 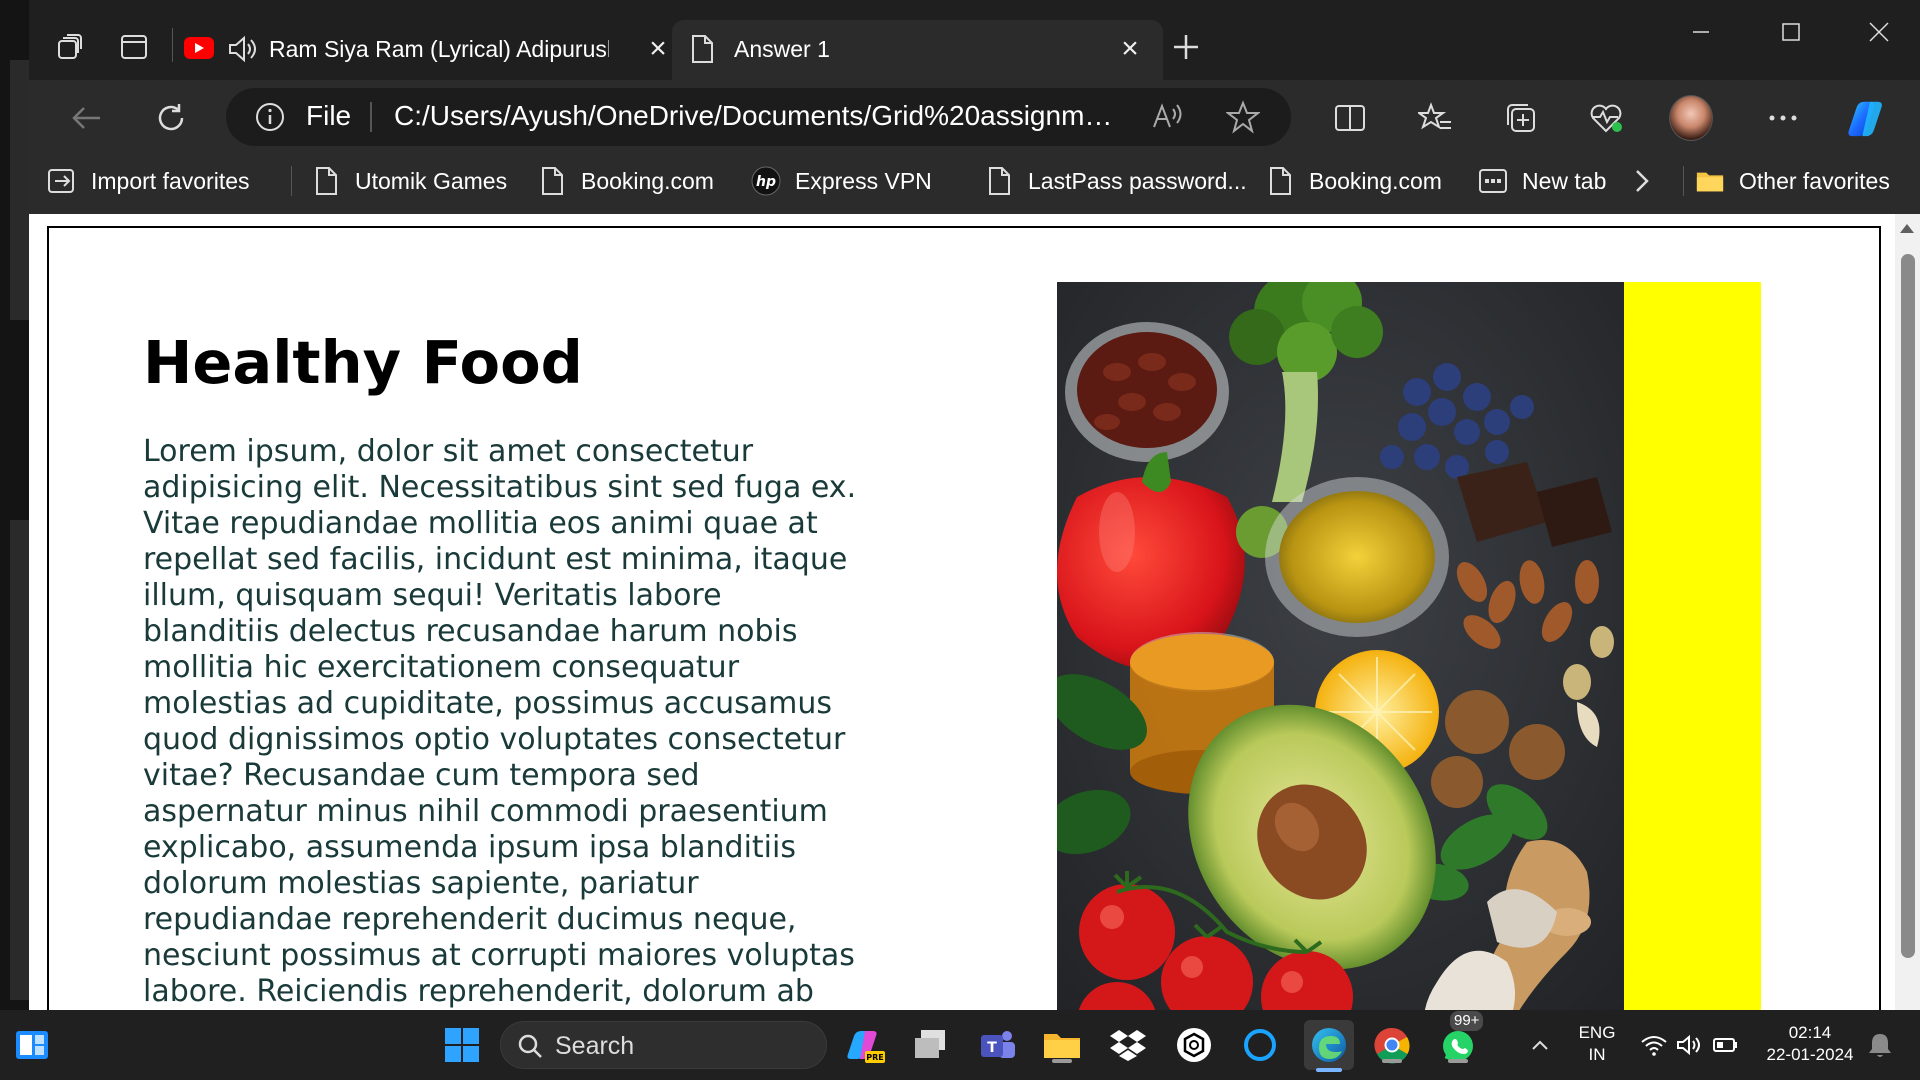 I want to click on notification-badge: 99+, so click(x=1467, y=1021).